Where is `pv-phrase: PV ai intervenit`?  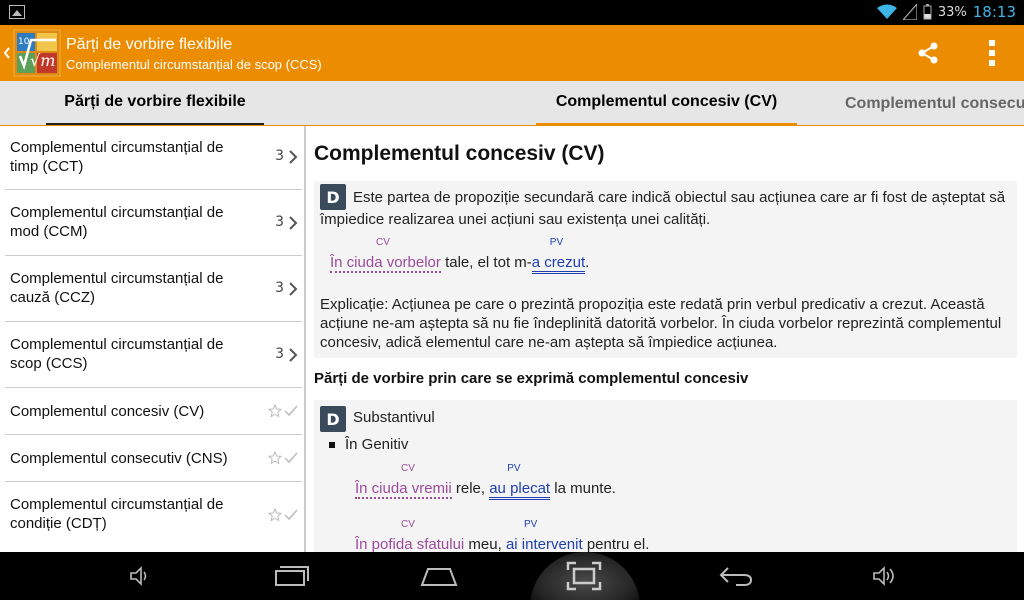
pv-phrase: PV ai intervenit is located at coordinates (544, 535).